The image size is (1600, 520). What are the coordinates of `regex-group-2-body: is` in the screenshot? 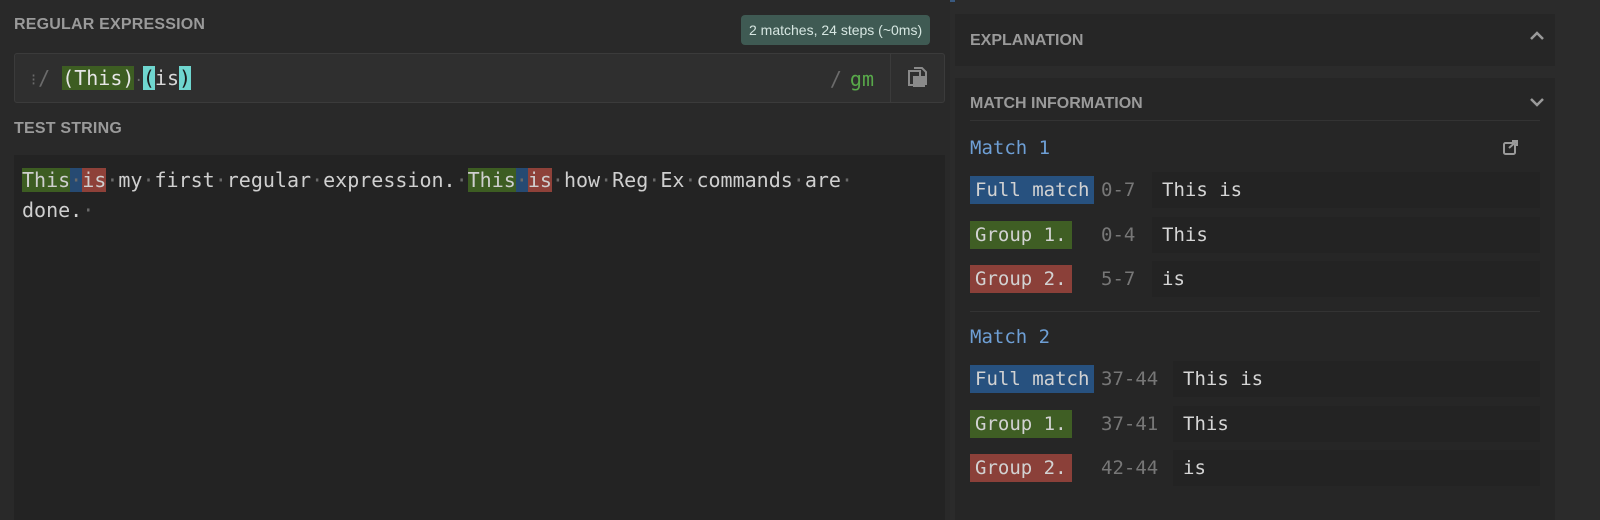 It's located at (167, 78).